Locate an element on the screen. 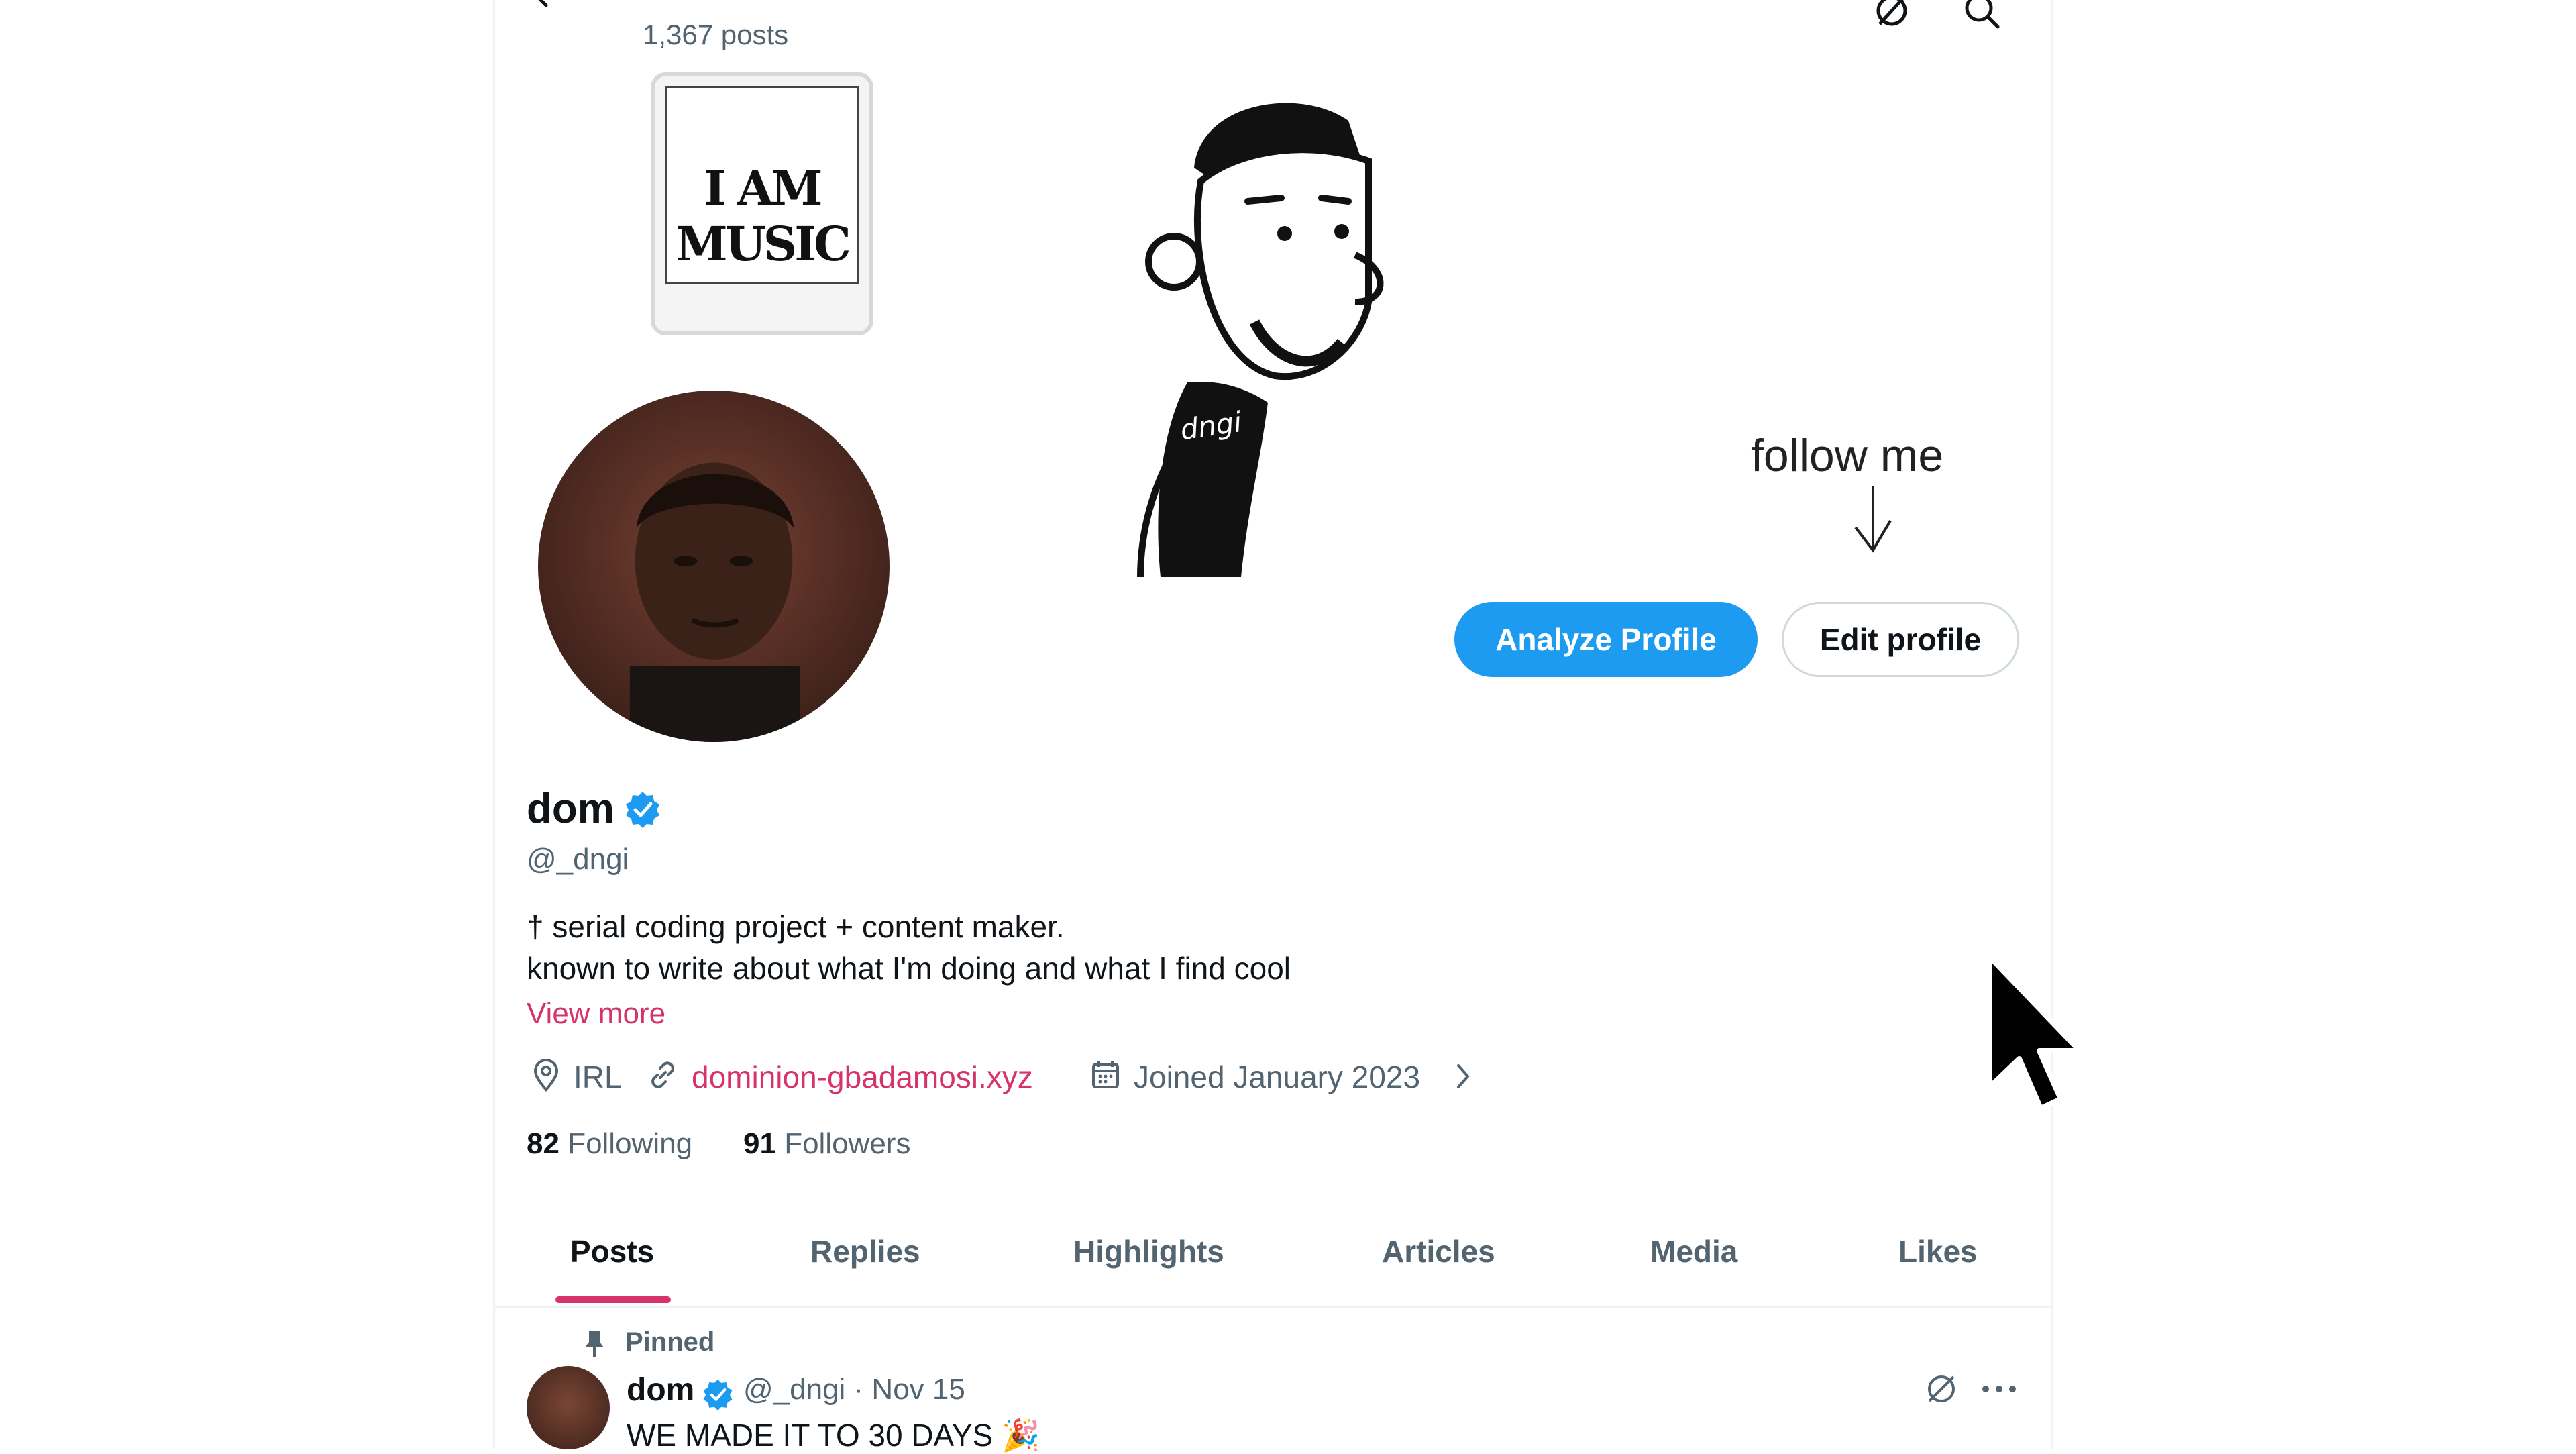 The image size is (2576, 1454). album-sticker: I AM MUSIC is located at coordinates (762, 204).